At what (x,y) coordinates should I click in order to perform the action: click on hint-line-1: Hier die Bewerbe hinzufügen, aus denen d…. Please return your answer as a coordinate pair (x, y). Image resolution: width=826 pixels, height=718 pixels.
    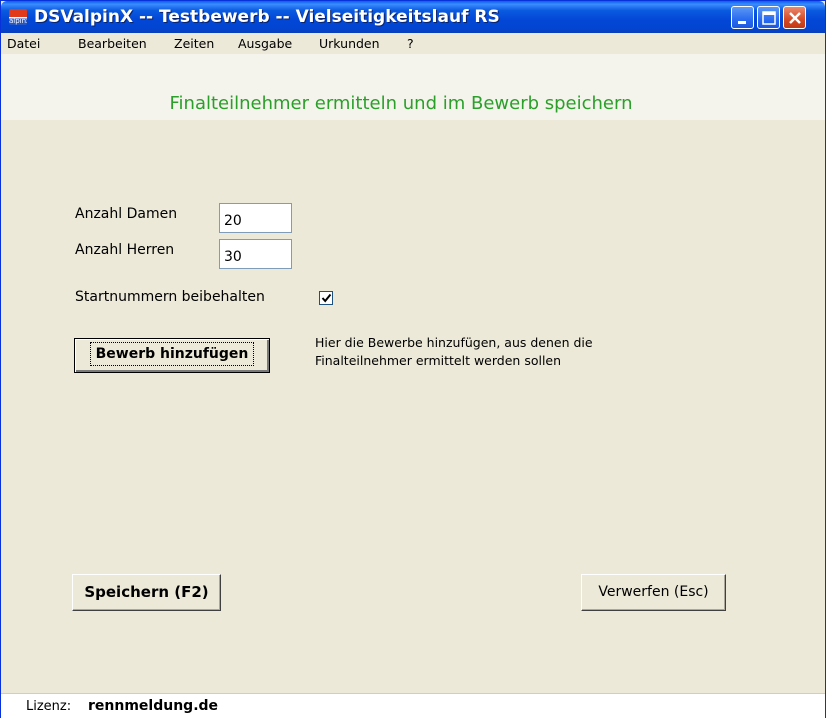
    Looking at the image, I should click on (454, 342).